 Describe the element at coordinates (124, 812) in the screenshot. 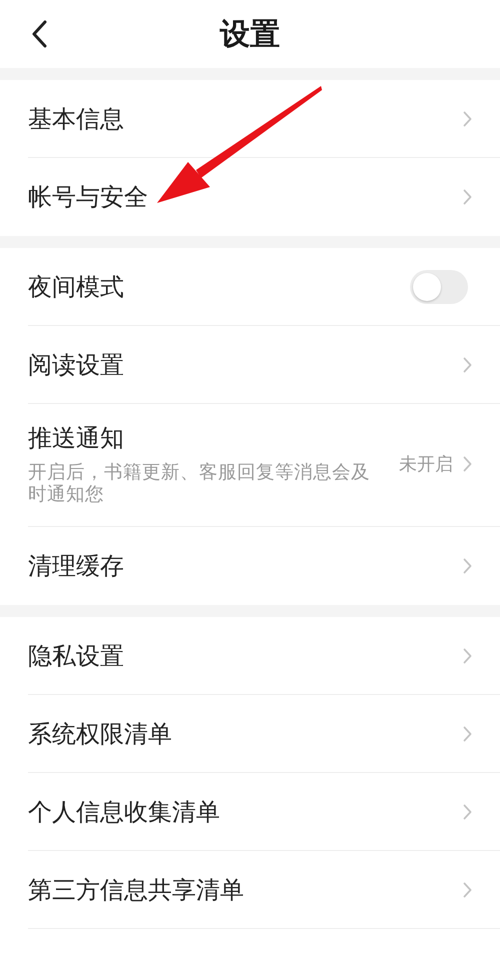

I see `setting-label: 个人信息收集清单` at that location.